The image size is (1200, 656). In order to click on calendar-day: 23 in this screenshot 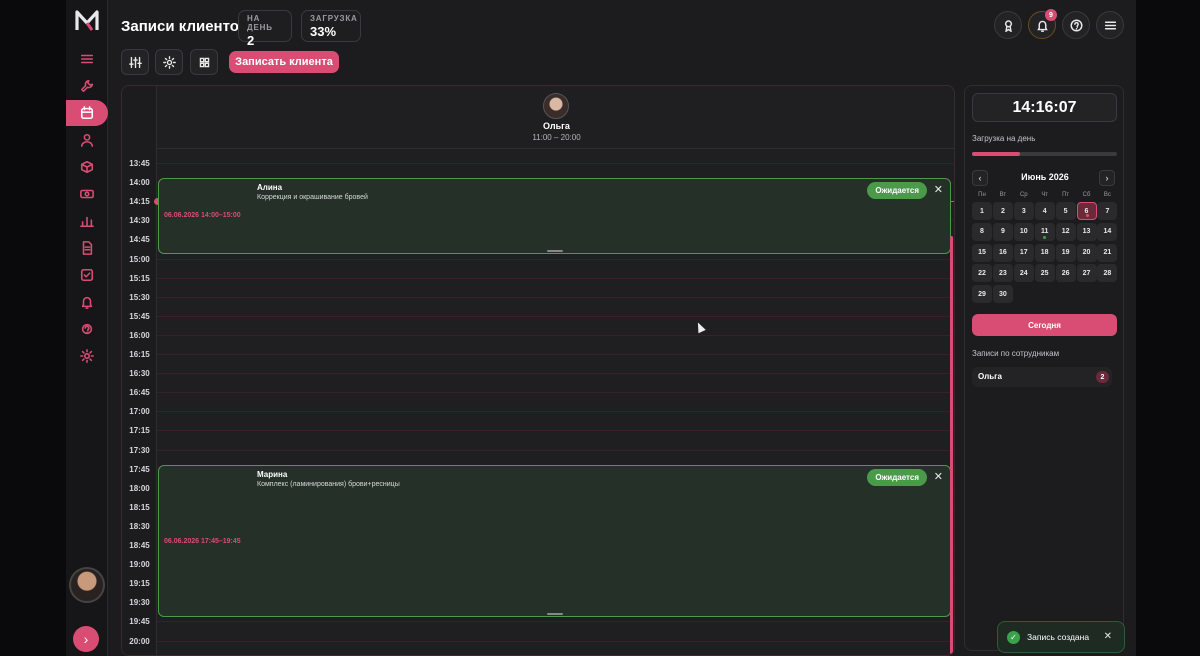, I will do `click(1002, 273)`.